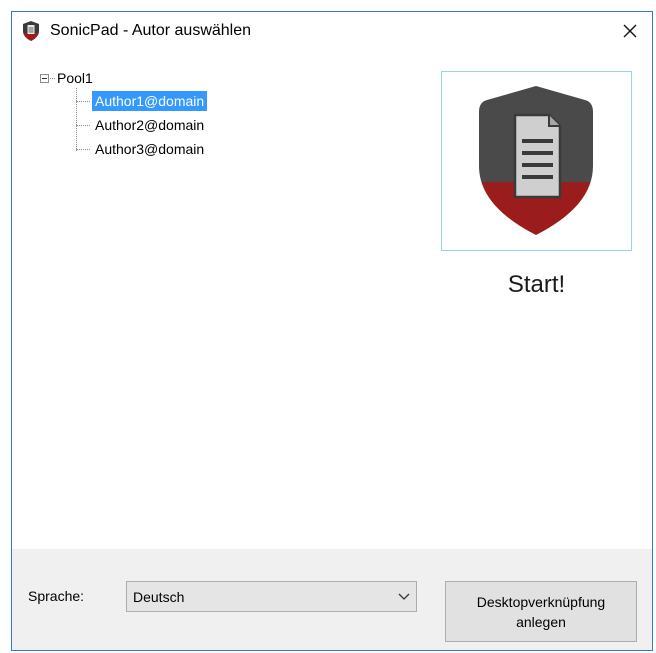 This screenshot has width=656, height=653. Describe the element at coordinates (536, 285) in the screenshot. I see `start-label: Start!` at that location.